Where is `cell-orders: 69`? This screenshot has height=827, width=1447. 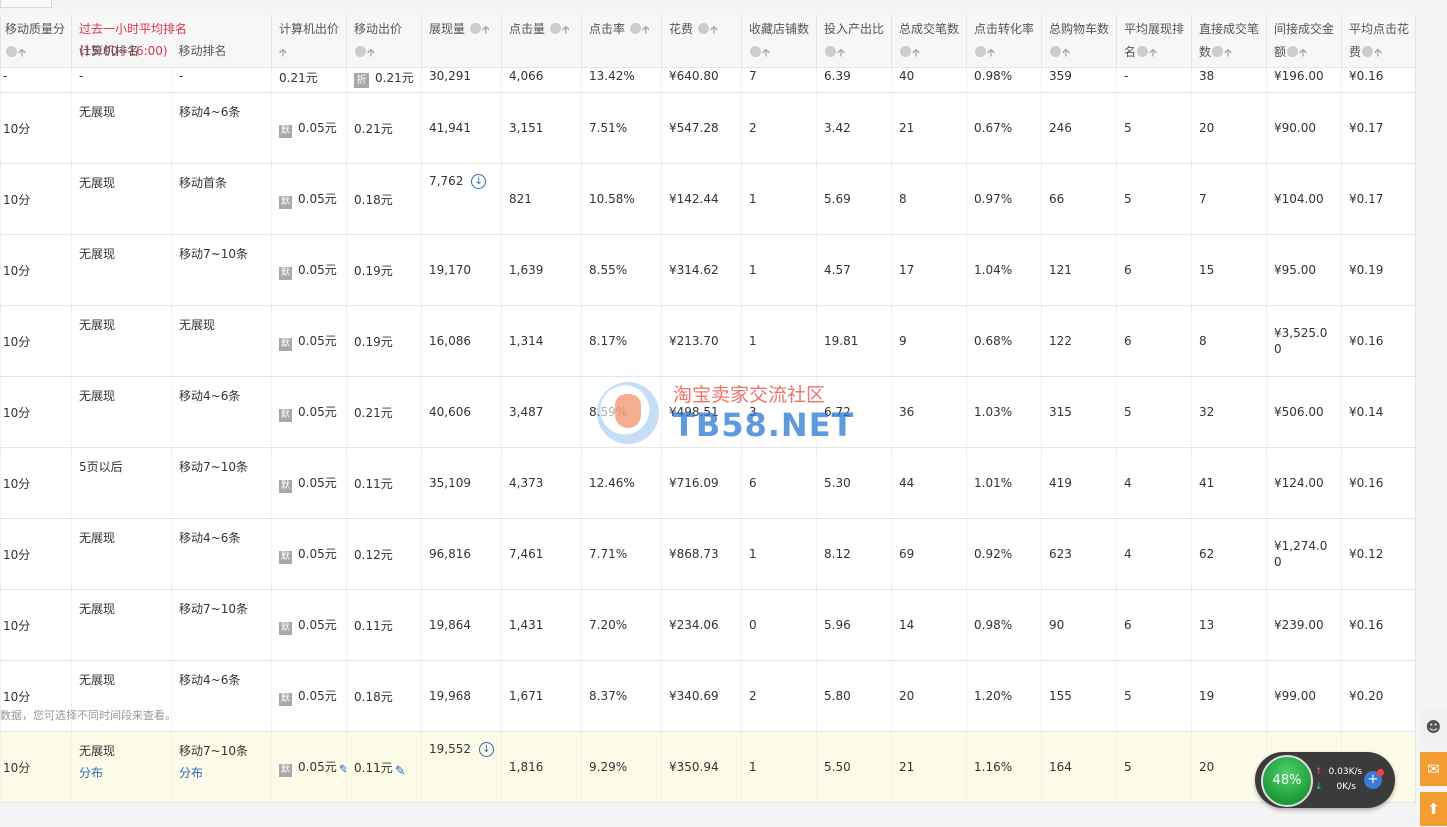 cell-orders: 69 is located at coordinates (929, 554).